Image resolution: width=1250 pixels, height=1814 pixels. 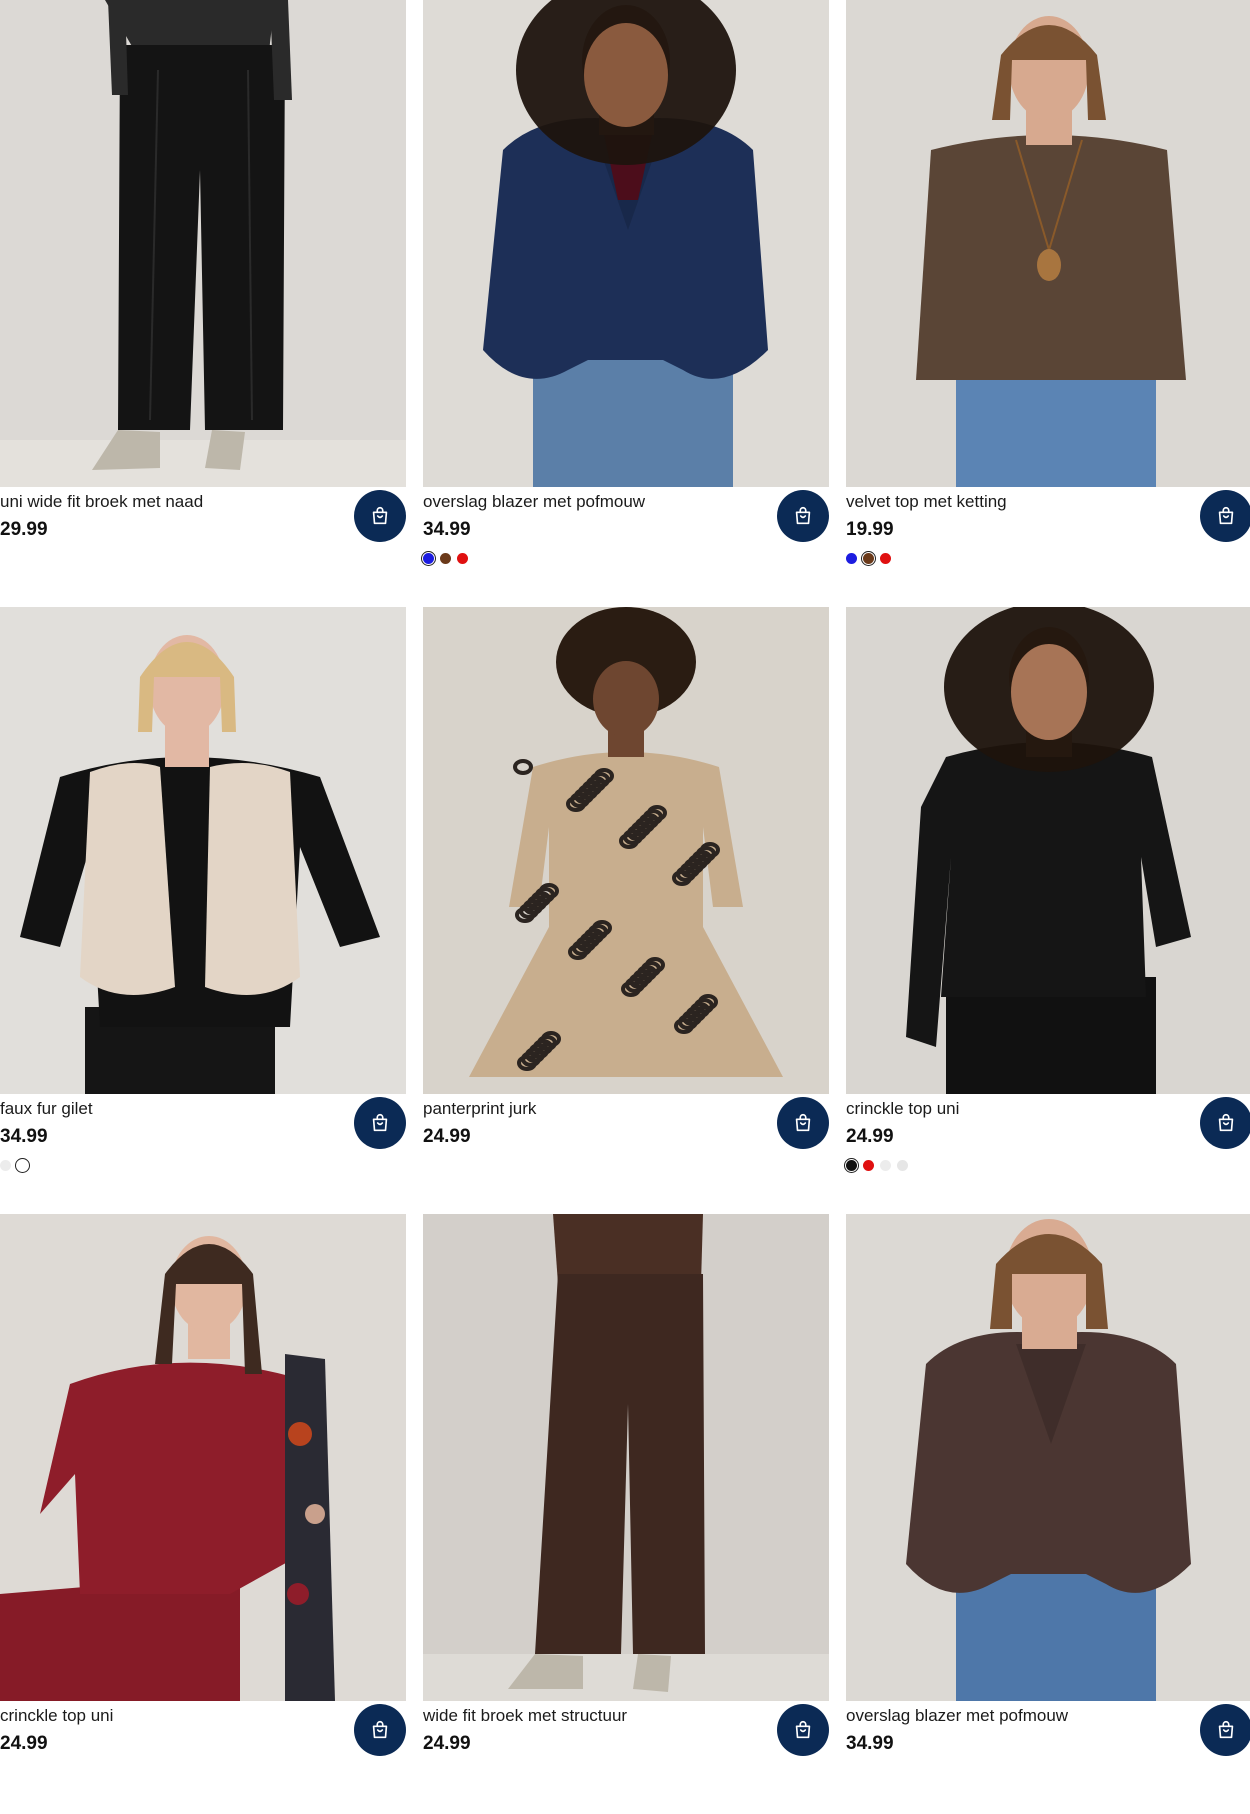 I want to click on product-price: 29.99, so click(x=24, y=529).